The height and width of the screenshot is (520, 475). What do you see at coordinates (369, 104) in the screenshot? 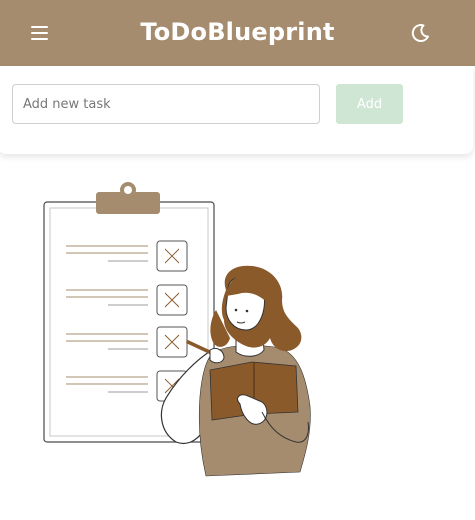
I see `add-task-button: Add` at bounding box center [369, 104].